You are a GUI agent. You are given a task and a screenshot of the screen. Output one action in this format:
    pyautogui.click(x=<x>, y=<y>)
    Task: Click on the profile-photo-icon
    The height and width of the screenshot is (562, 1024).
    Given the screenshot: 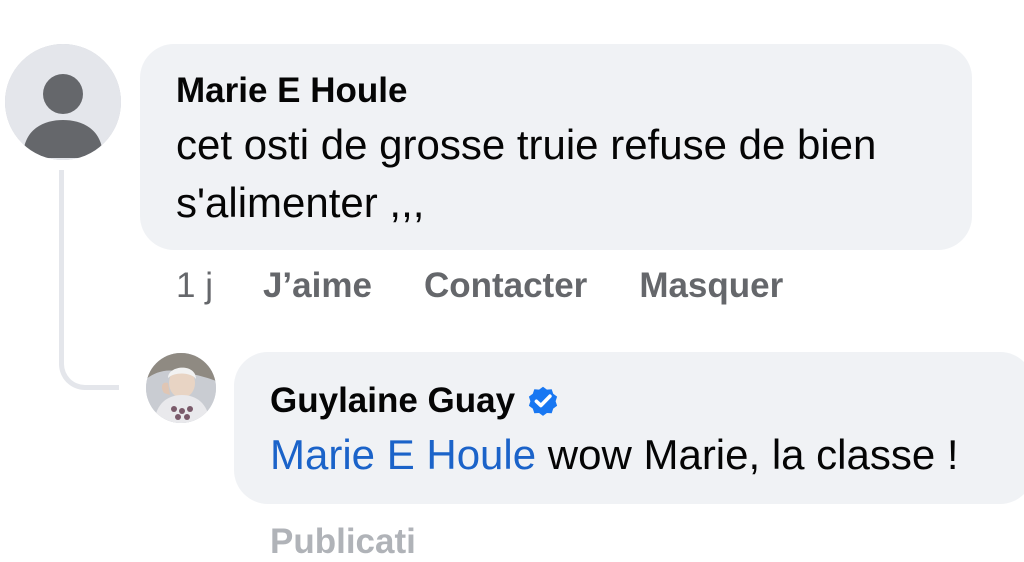 What is the action you would take?
    pyautogui.click(x=181, y=388)
    